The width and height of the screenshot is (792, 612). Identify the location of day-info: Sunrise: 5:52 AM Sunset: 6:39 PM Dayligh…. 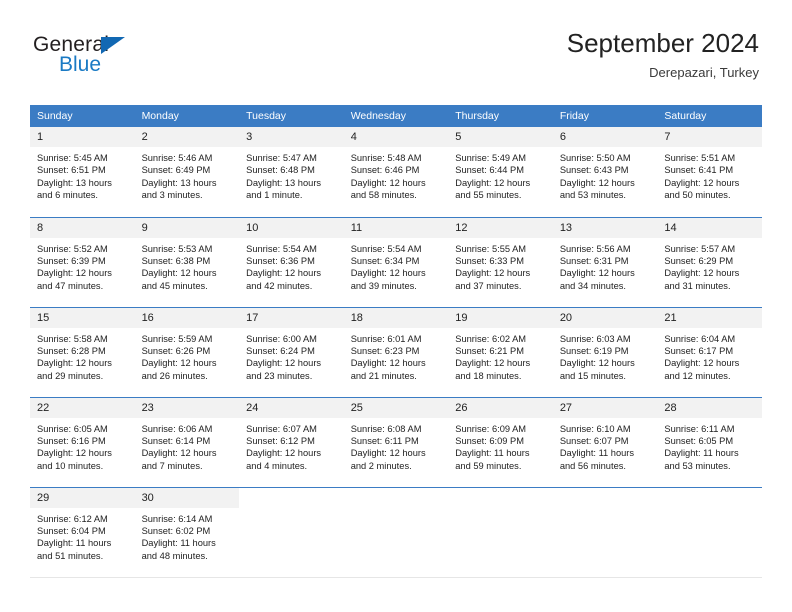
(82, 267).